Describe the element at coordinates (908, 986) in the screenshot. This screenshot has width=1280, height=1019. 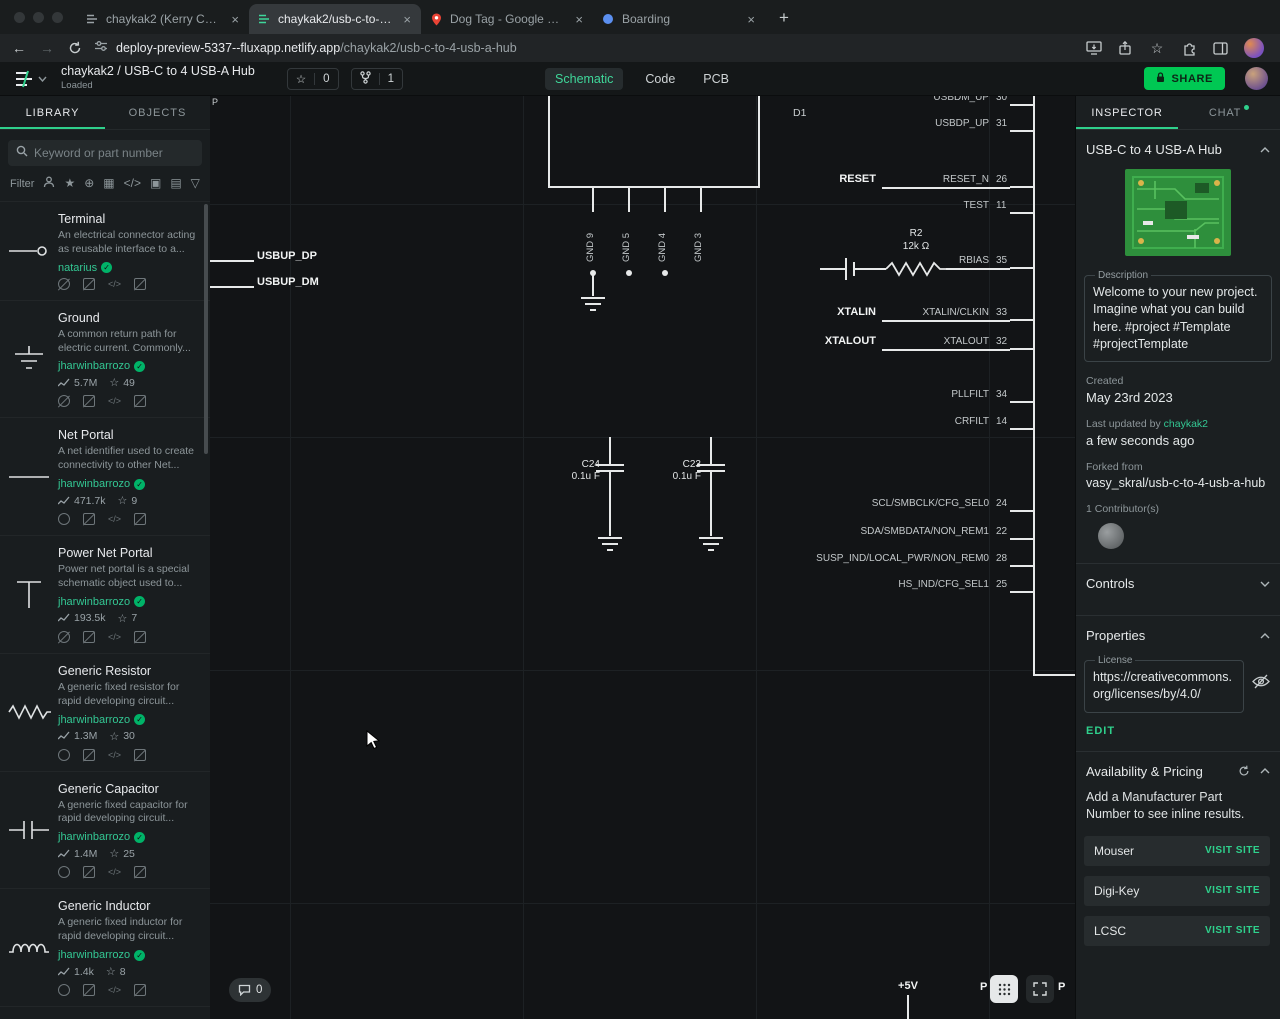
I see `net-label-5v: +5V` at that location.